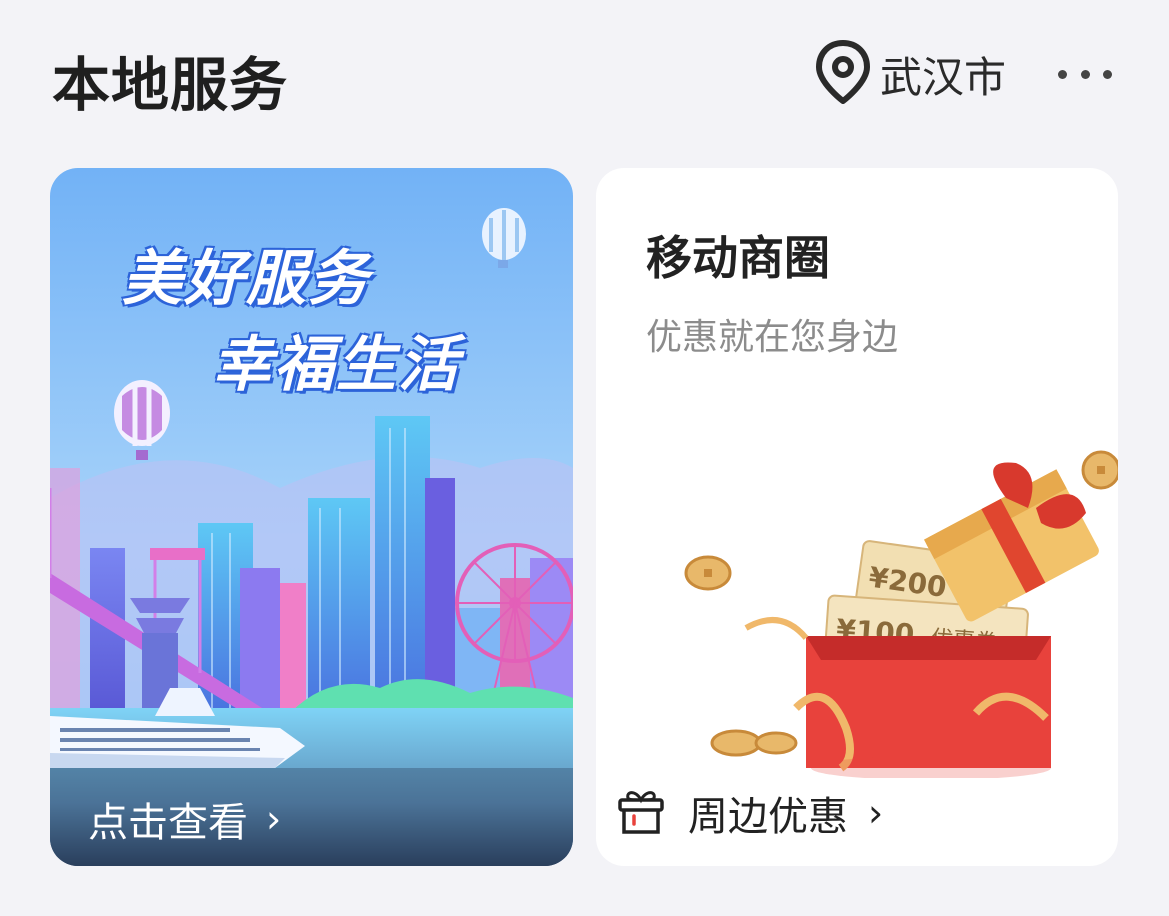  What do you see at coordinates (641, 813) in the screenshot?
I see `gift-icon` at bounding box center [641, 813].